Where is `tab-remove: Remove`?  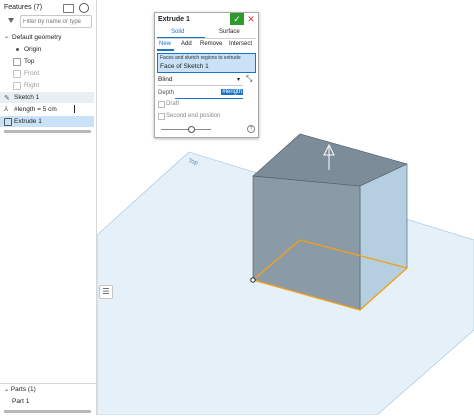
tab-remove: Remove is located at coordinates (211, 44).